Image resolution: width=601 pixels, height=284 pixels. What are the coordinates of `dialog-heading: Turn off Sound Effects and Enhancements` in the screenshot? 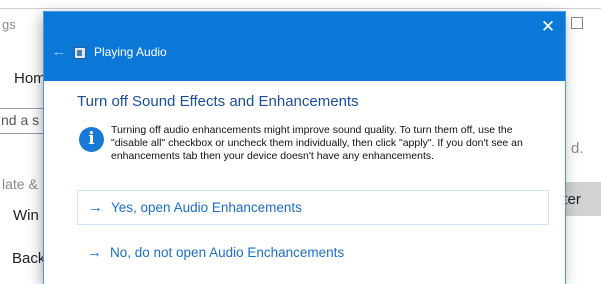 It's located at (218, 101).